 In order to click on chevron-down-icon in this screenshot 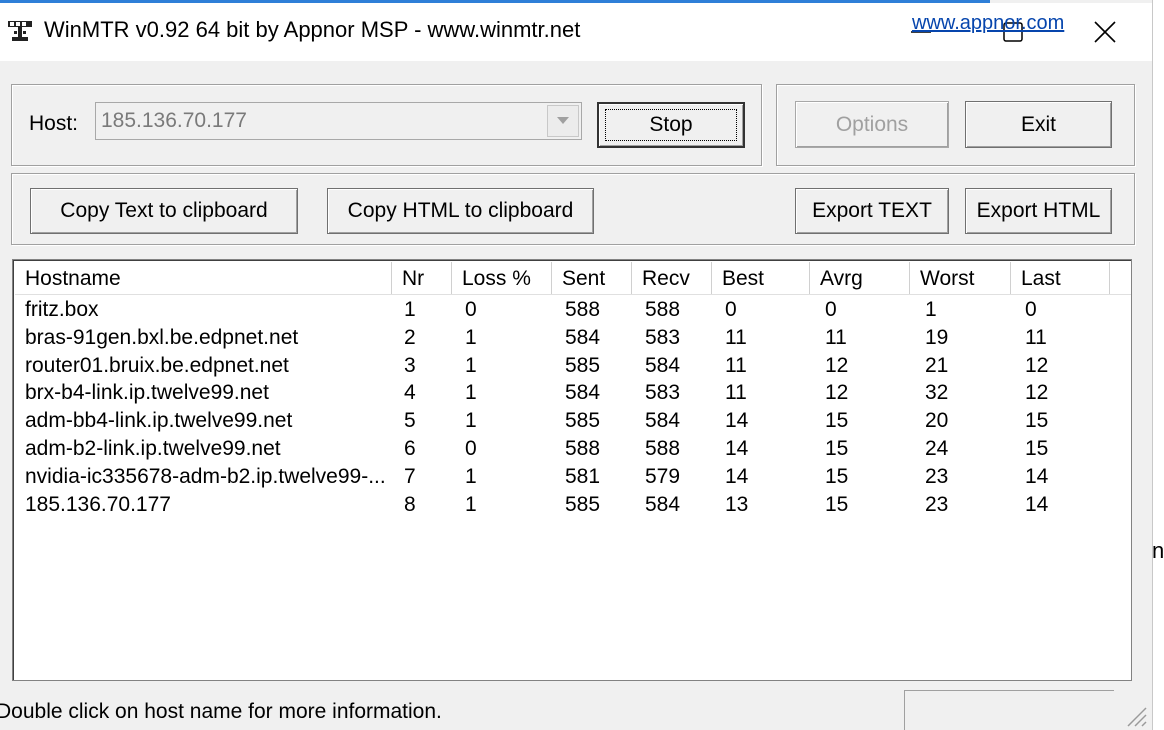, I will do `click(563, 120)`.